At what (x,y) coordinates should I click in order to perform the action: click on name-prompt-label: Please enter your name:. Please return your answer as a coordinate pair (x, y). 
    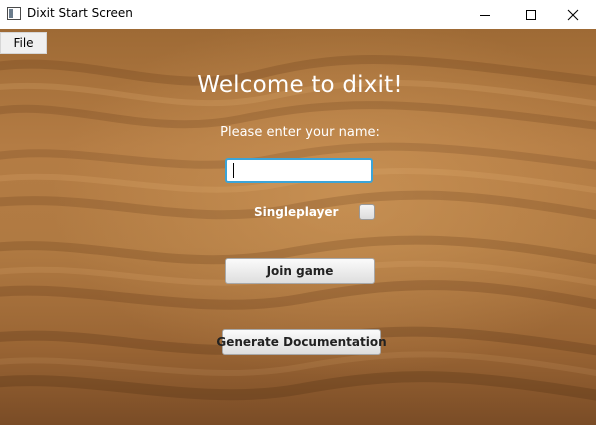
    Looking at the image, I should click on (300, 132).